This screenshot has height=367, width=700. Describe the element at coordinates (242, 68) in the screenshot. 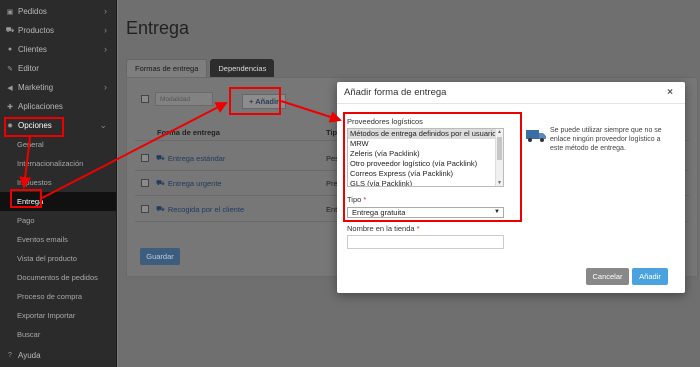

I see `tab-dependencias: Dependencias` at that location.